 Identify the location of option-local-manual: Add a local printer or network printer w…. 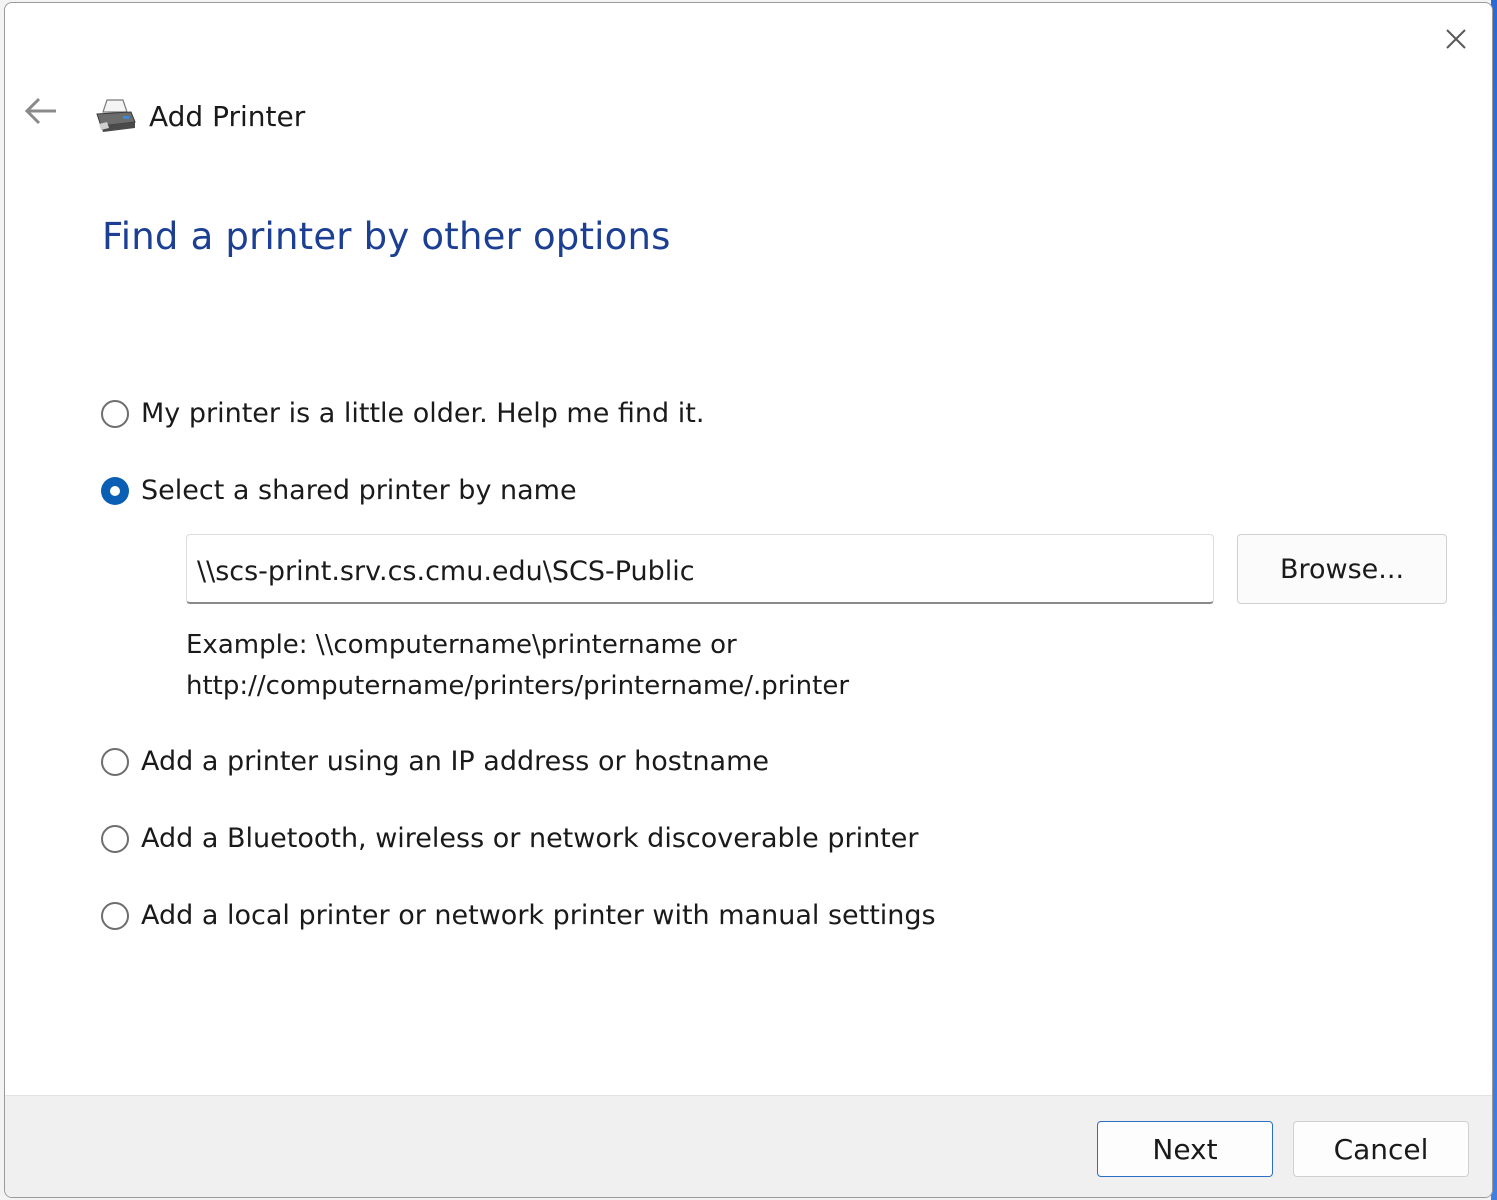
(518, 915).